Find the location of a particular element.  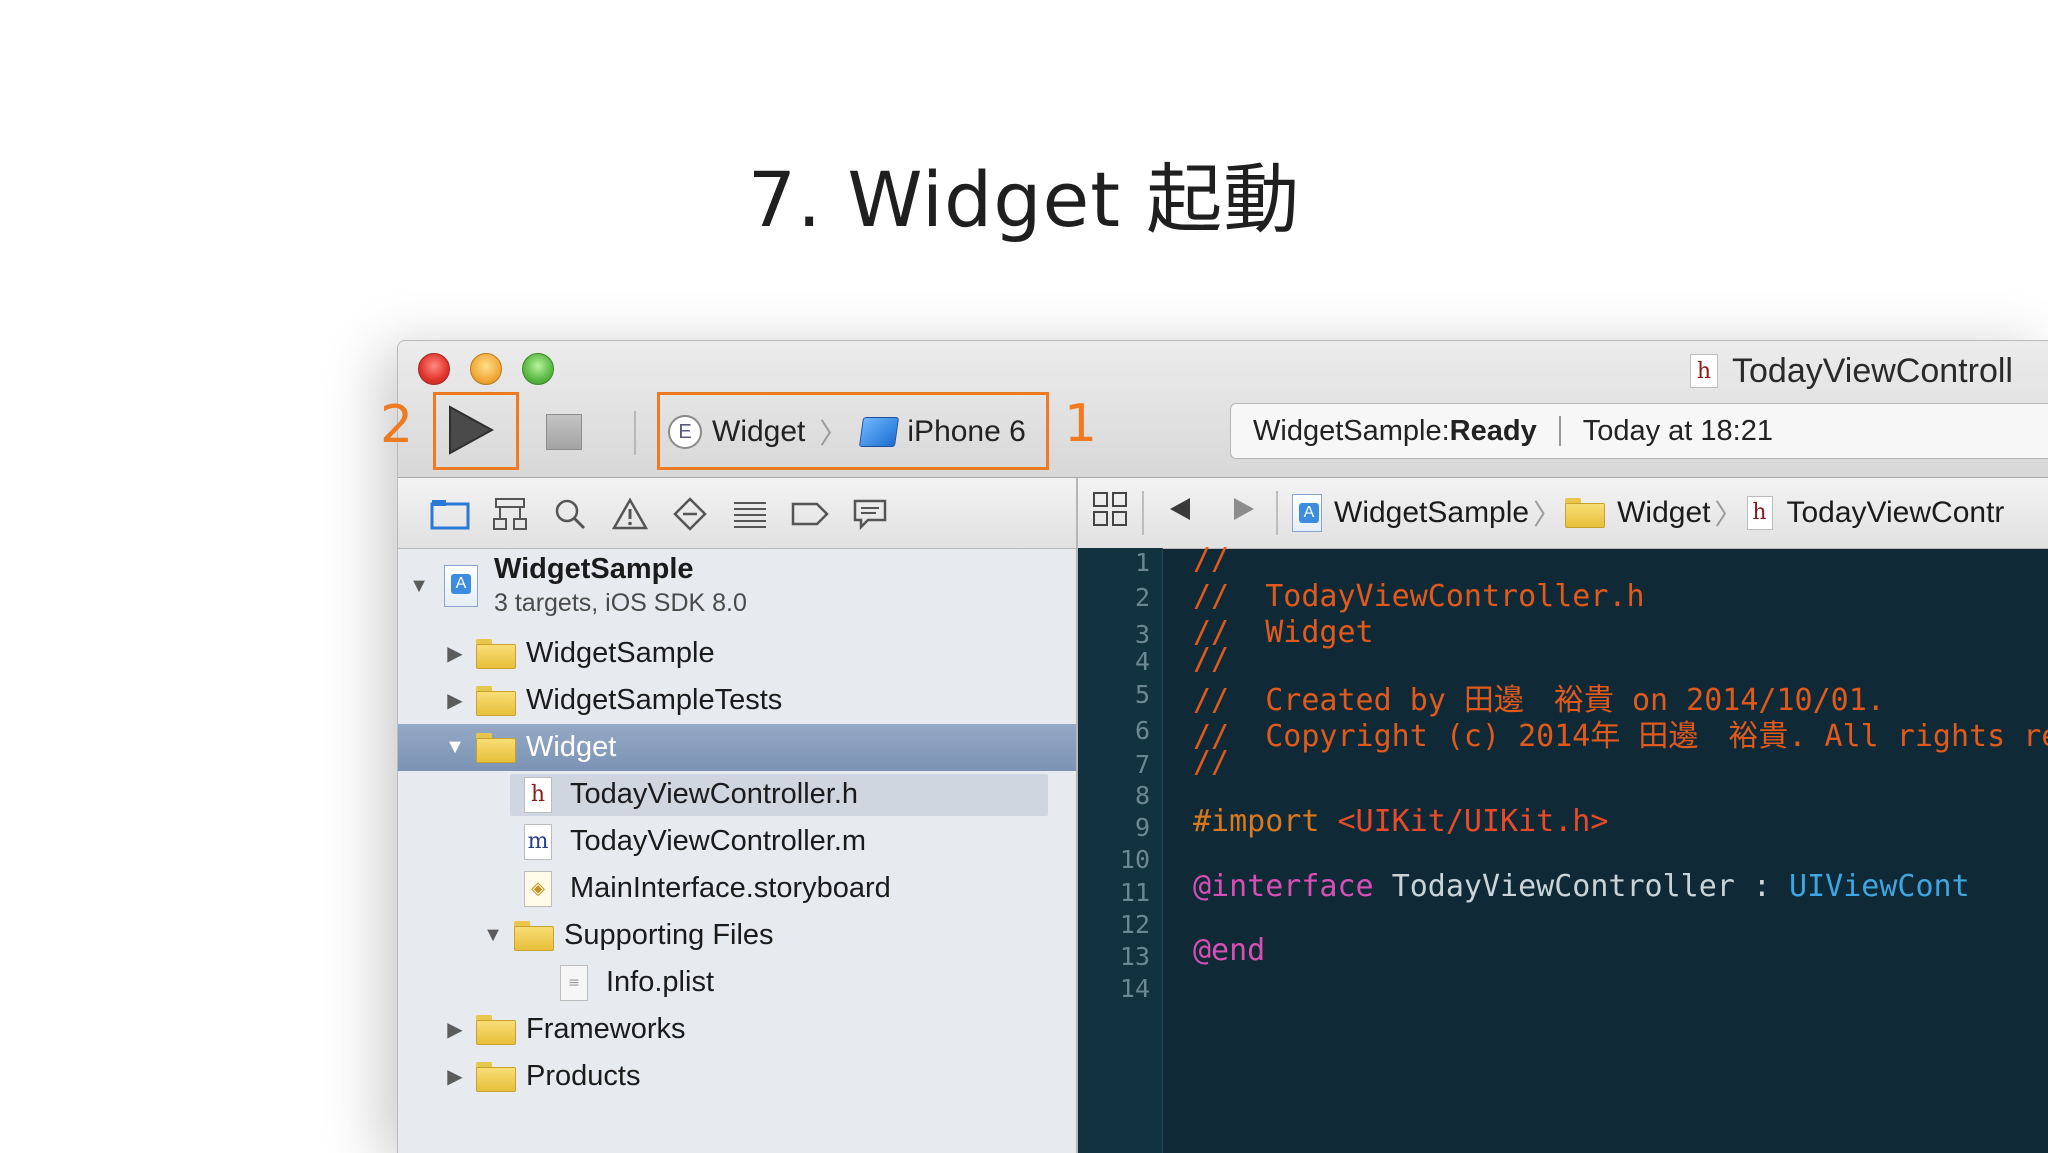

list-item: m TodayViewController.m is located at coordinates (737, 841).